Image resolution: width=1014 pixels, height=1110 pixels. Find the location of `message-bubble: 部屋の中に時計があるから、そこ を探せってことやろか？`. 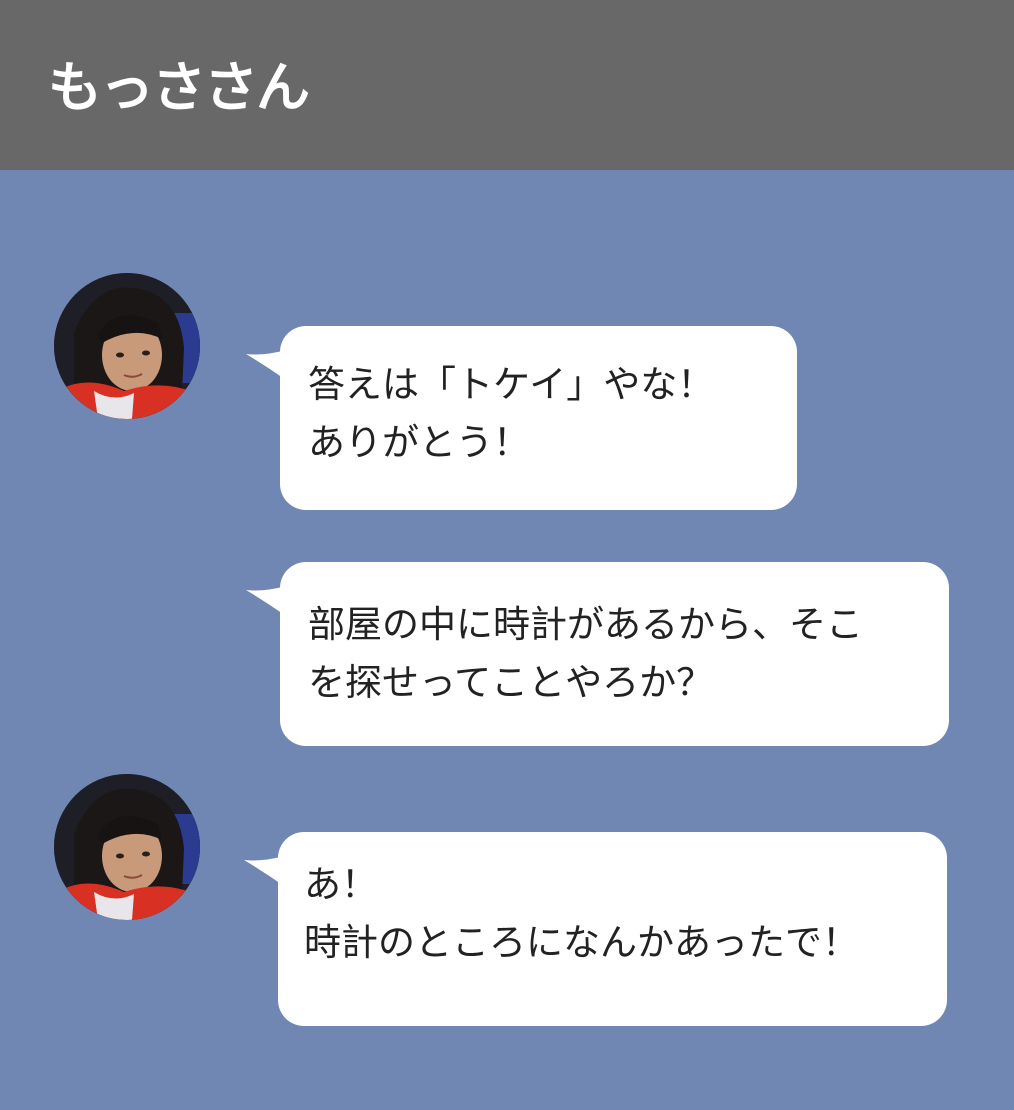

message-bubble: 部屋の中に時計があるから、そこ を探せってことやろか？ is located at coordinates (597, 654).